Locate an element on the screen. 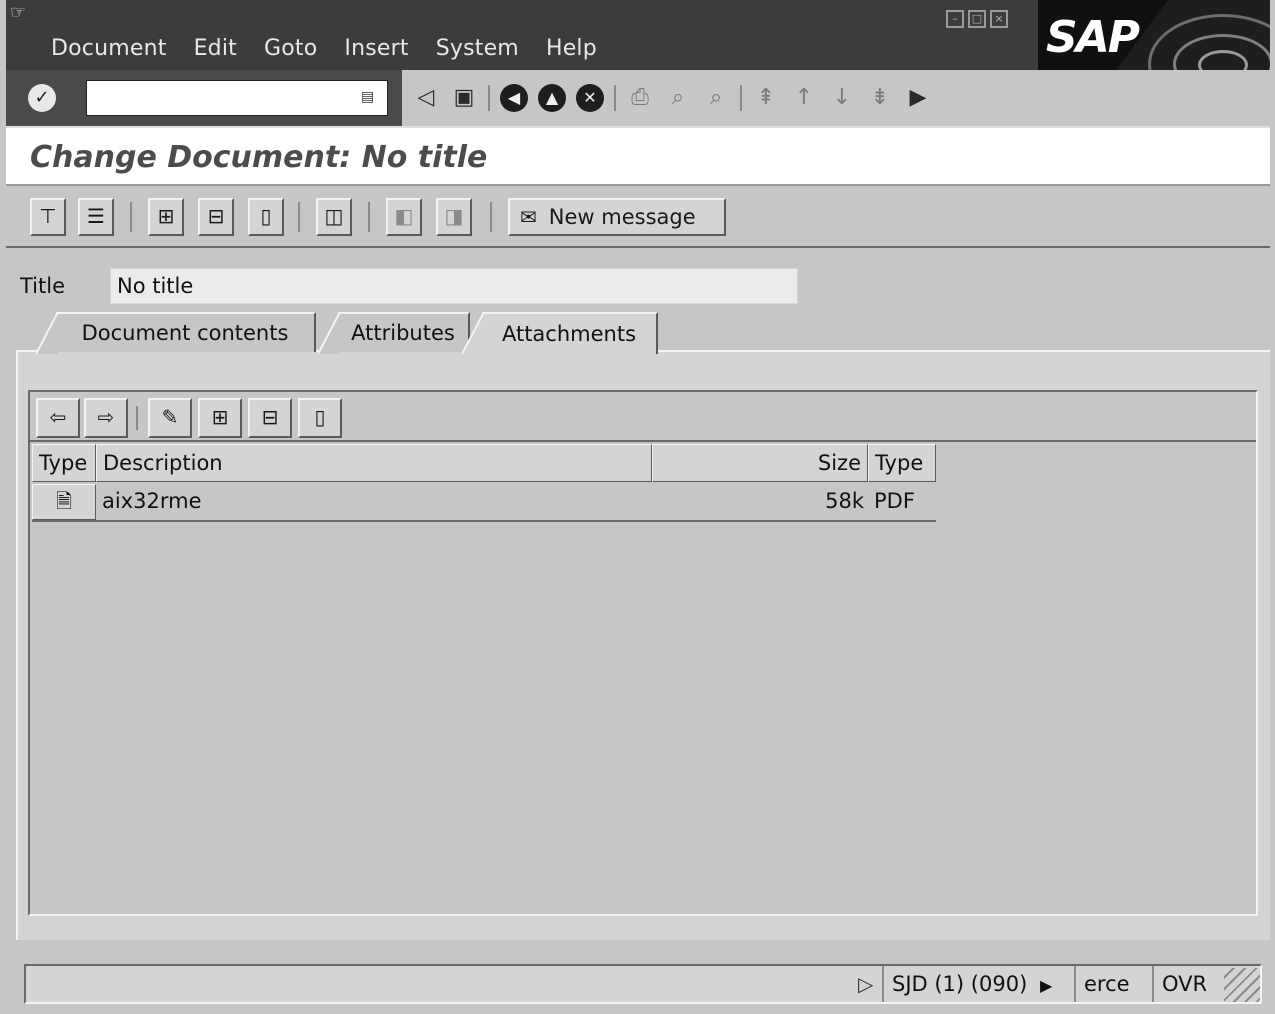 The width and height of the screenshot is (1275, 1014). command-history-icon: ▤ is located at coordinates (370, 98).